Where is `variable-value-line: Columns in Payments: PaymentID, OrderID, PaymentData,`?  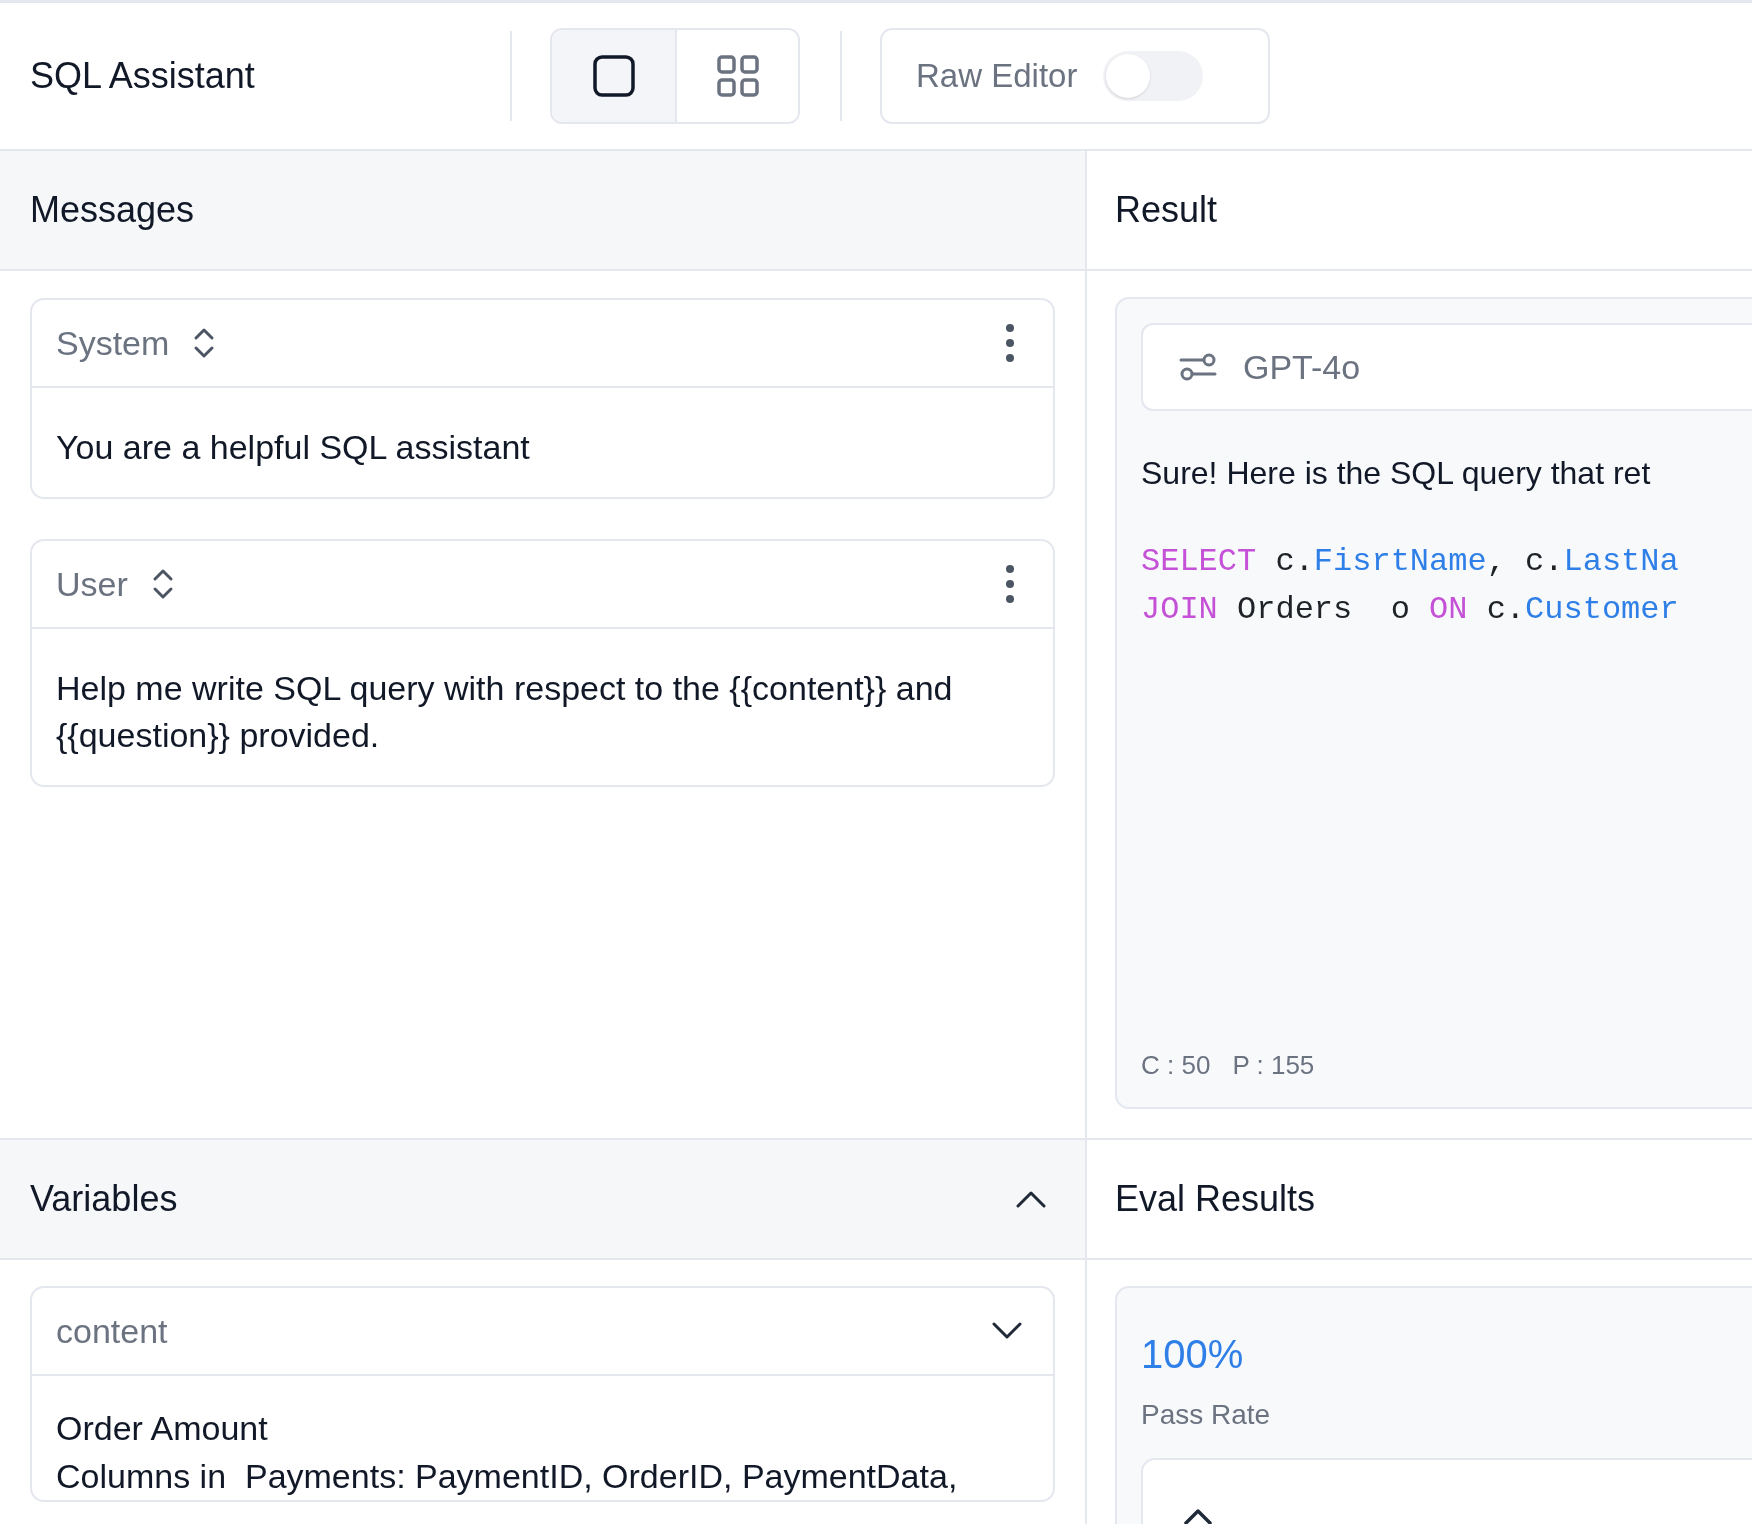 variable-value-line: Columns in Payments: PaymentID, OrderID, PaymentData, is located at coordinates (507, 1476).